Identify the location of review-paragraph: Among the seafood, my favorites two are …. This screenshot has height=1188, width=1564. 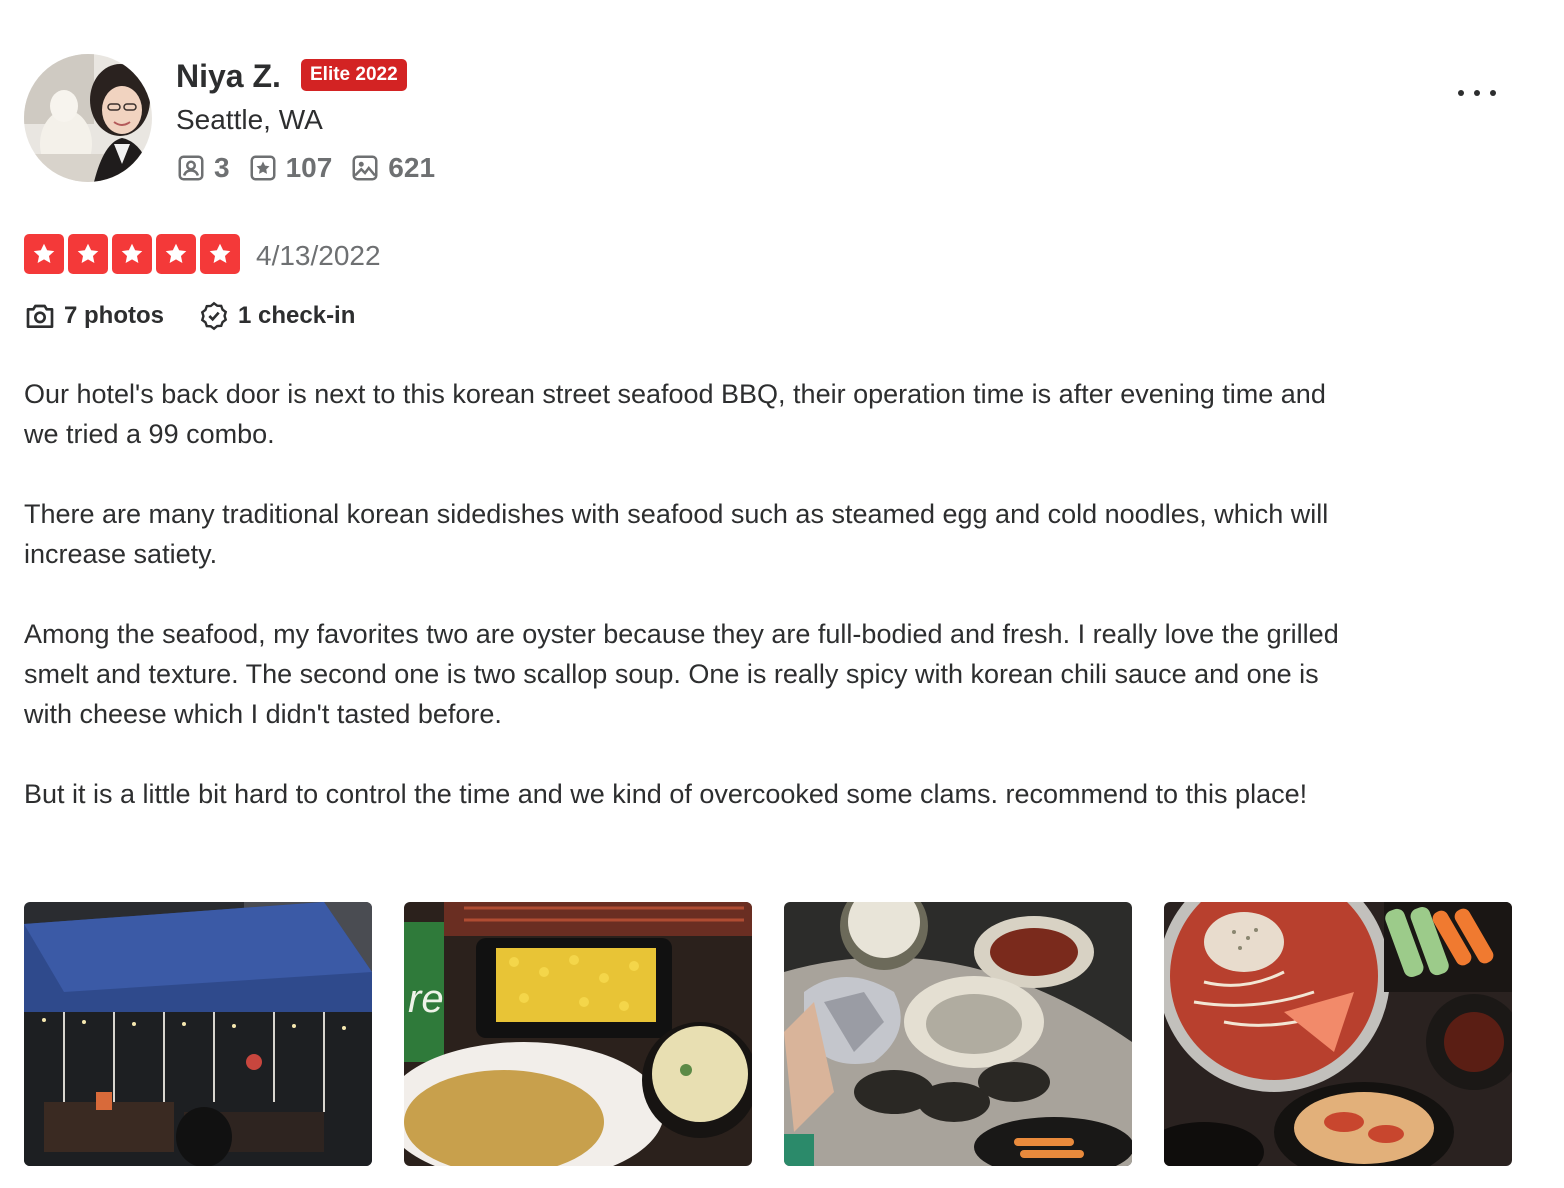
(681, 674).